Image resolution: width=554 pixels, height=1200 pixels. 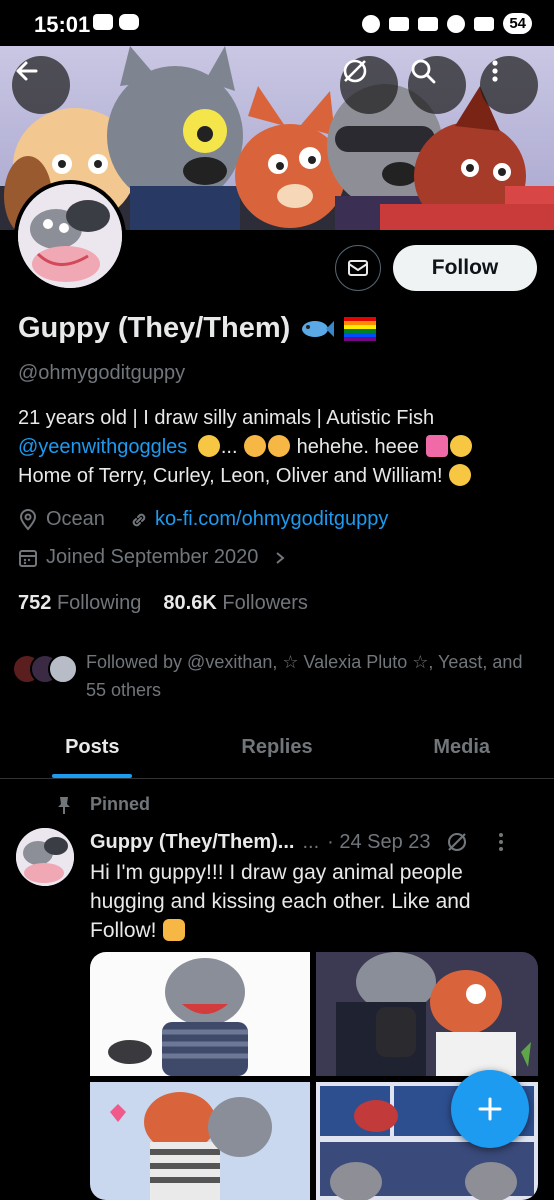 I want to click on avatar-artwork, so click(x=70, y=236).